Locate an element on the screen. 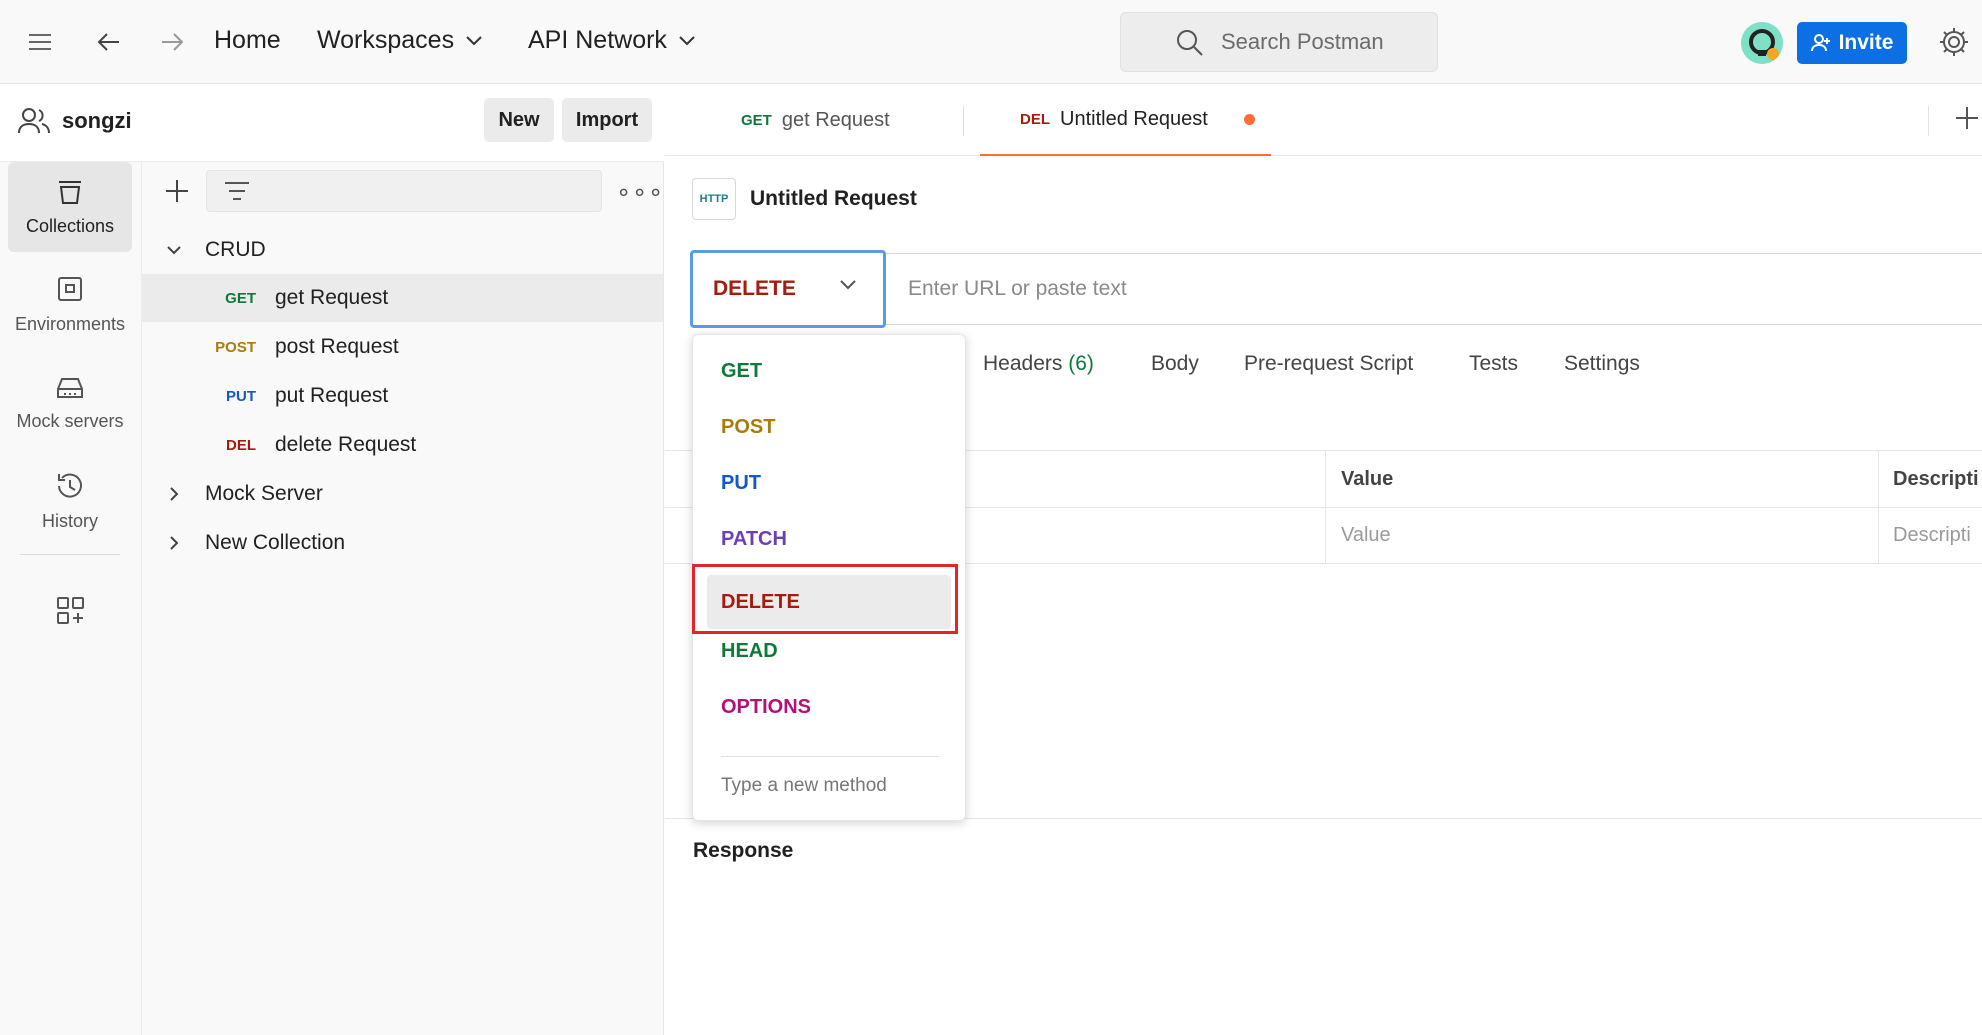  method-option-post: POST is located at coordinates (829, 427).